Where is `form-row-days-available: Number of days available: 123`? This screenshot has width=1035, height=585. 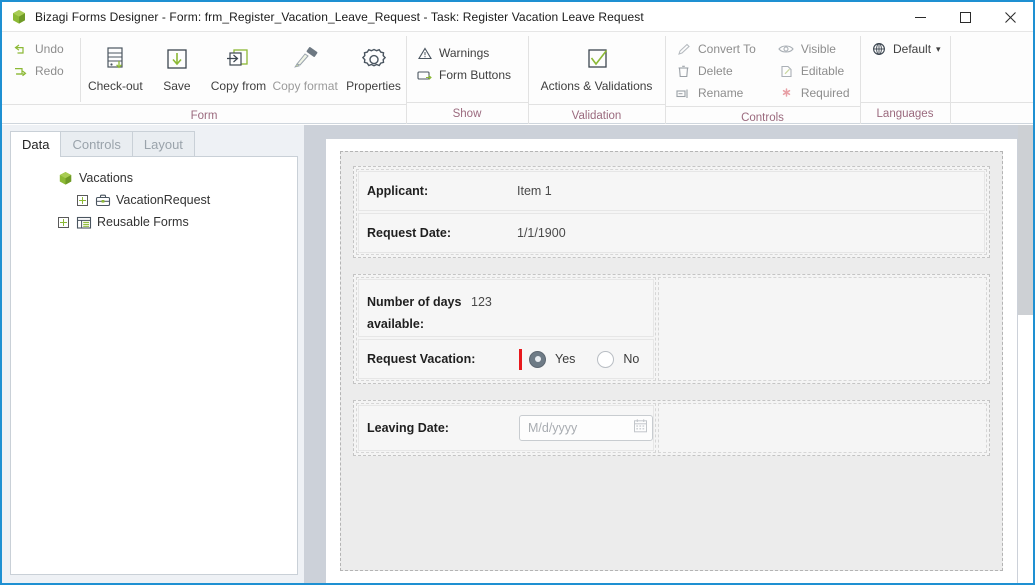 form-row-days-available: Number of days available: 123 is located at coordinates (506, 308).